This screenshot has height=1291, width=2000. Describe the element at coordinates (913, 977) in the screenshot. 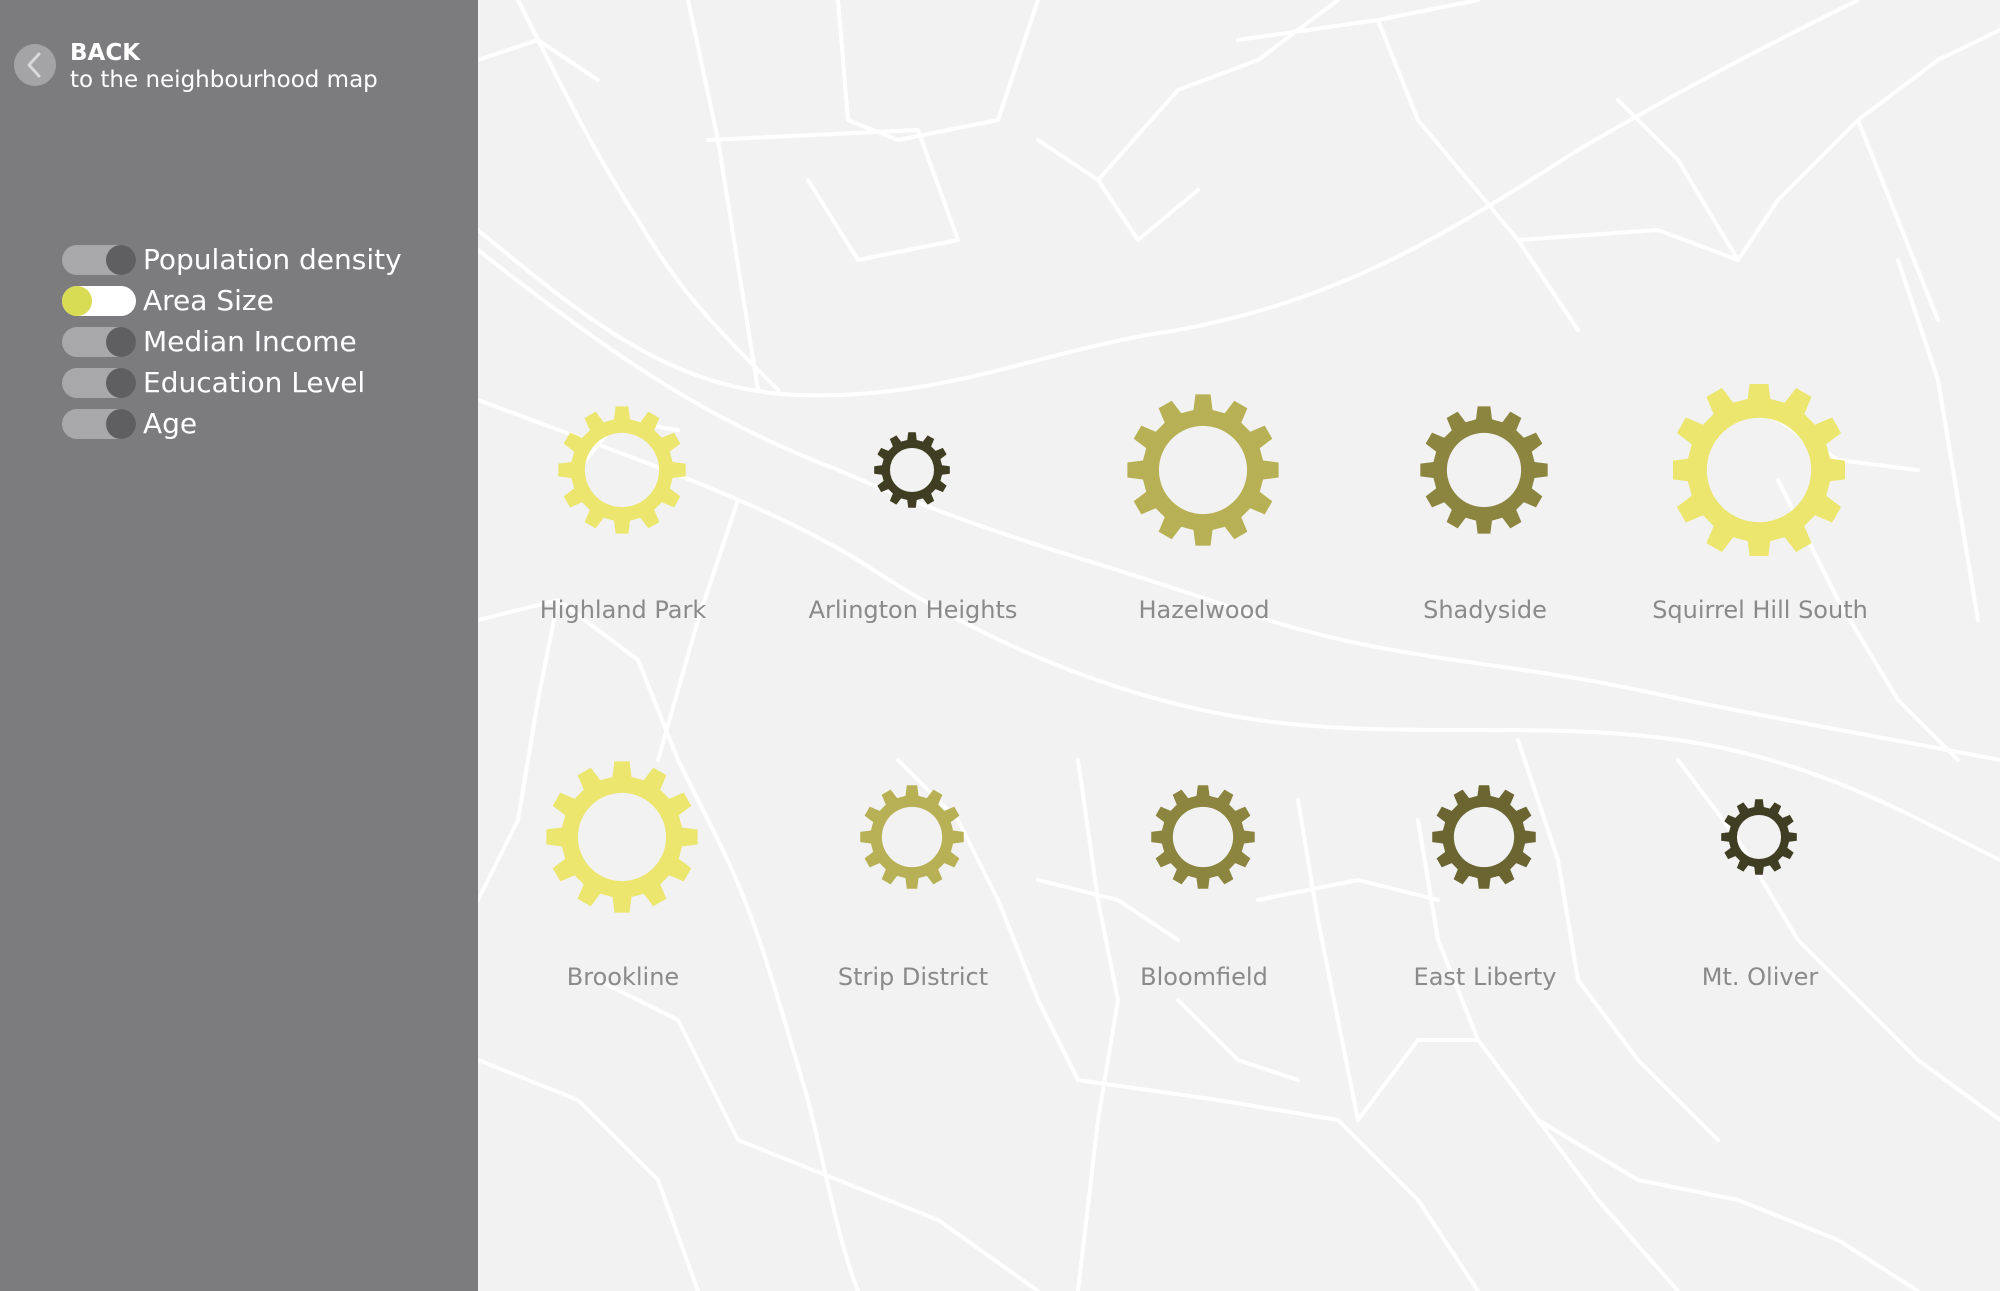

I see `neighbourhood-name: Strip District` at that location.